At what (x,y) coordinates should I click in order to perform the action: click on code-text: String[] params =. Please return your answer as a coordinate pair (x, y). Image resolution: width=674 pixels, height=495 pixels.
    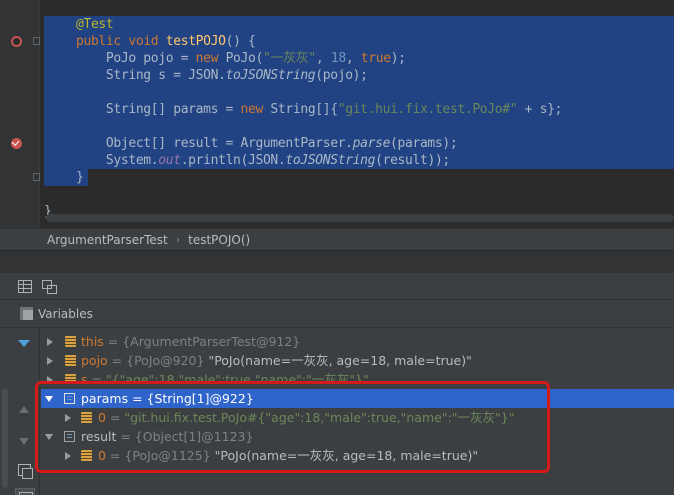
    Looking at the image, I should click on (173, 109).